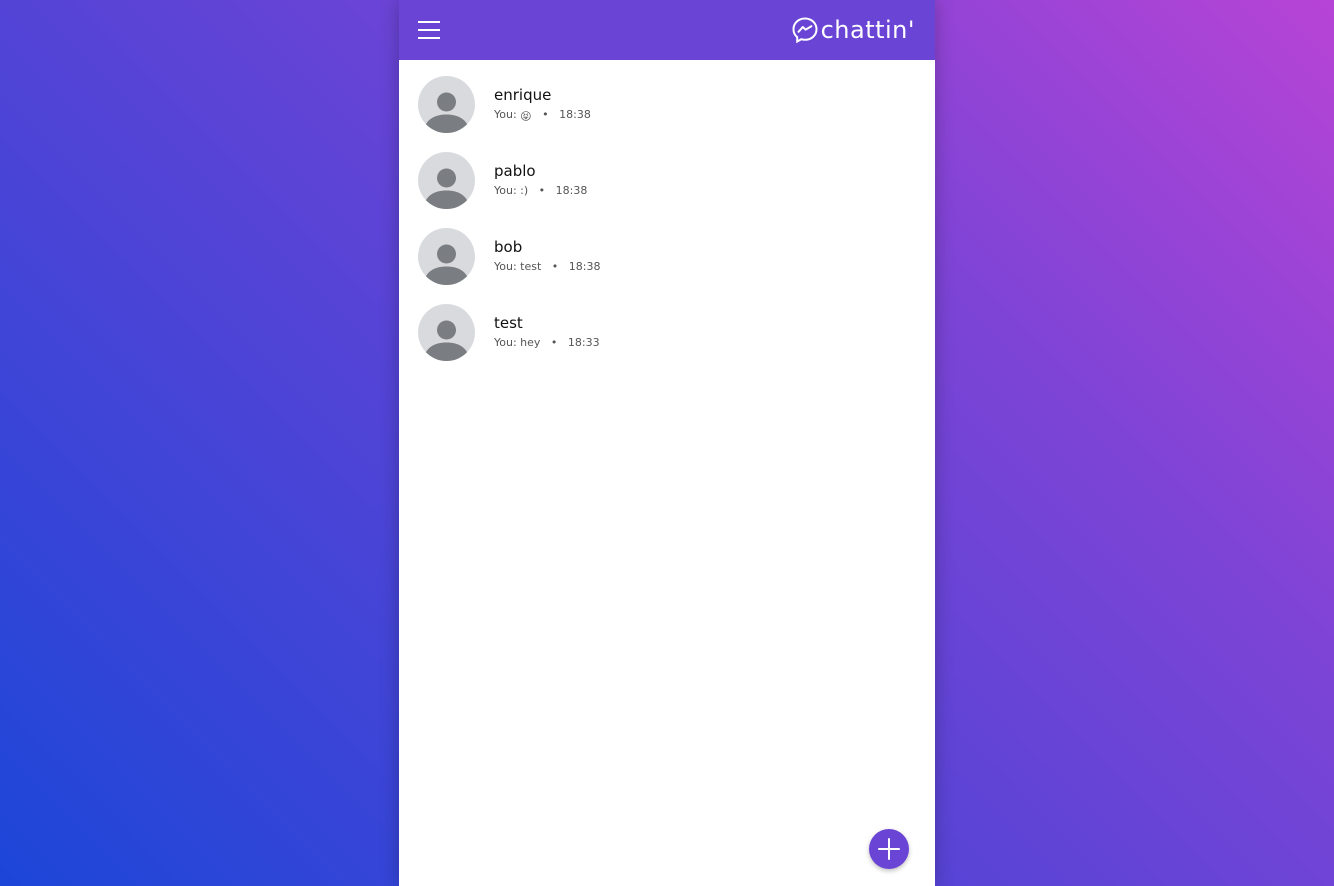 The height and width of the screenshot is (886, 1334). I want to click on top-bar: chattin', so click(667, 30).